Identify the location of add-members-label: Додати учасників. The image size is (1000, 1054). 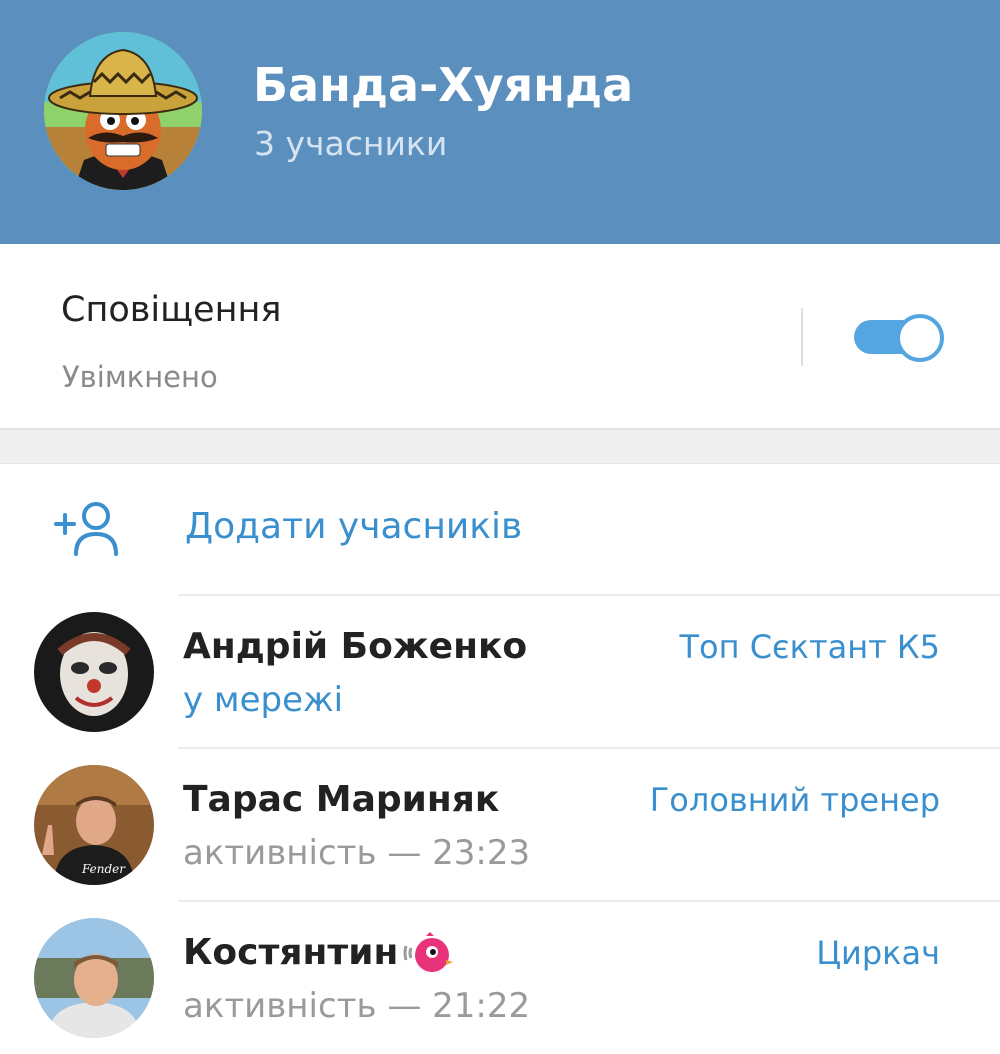
(354, 526).